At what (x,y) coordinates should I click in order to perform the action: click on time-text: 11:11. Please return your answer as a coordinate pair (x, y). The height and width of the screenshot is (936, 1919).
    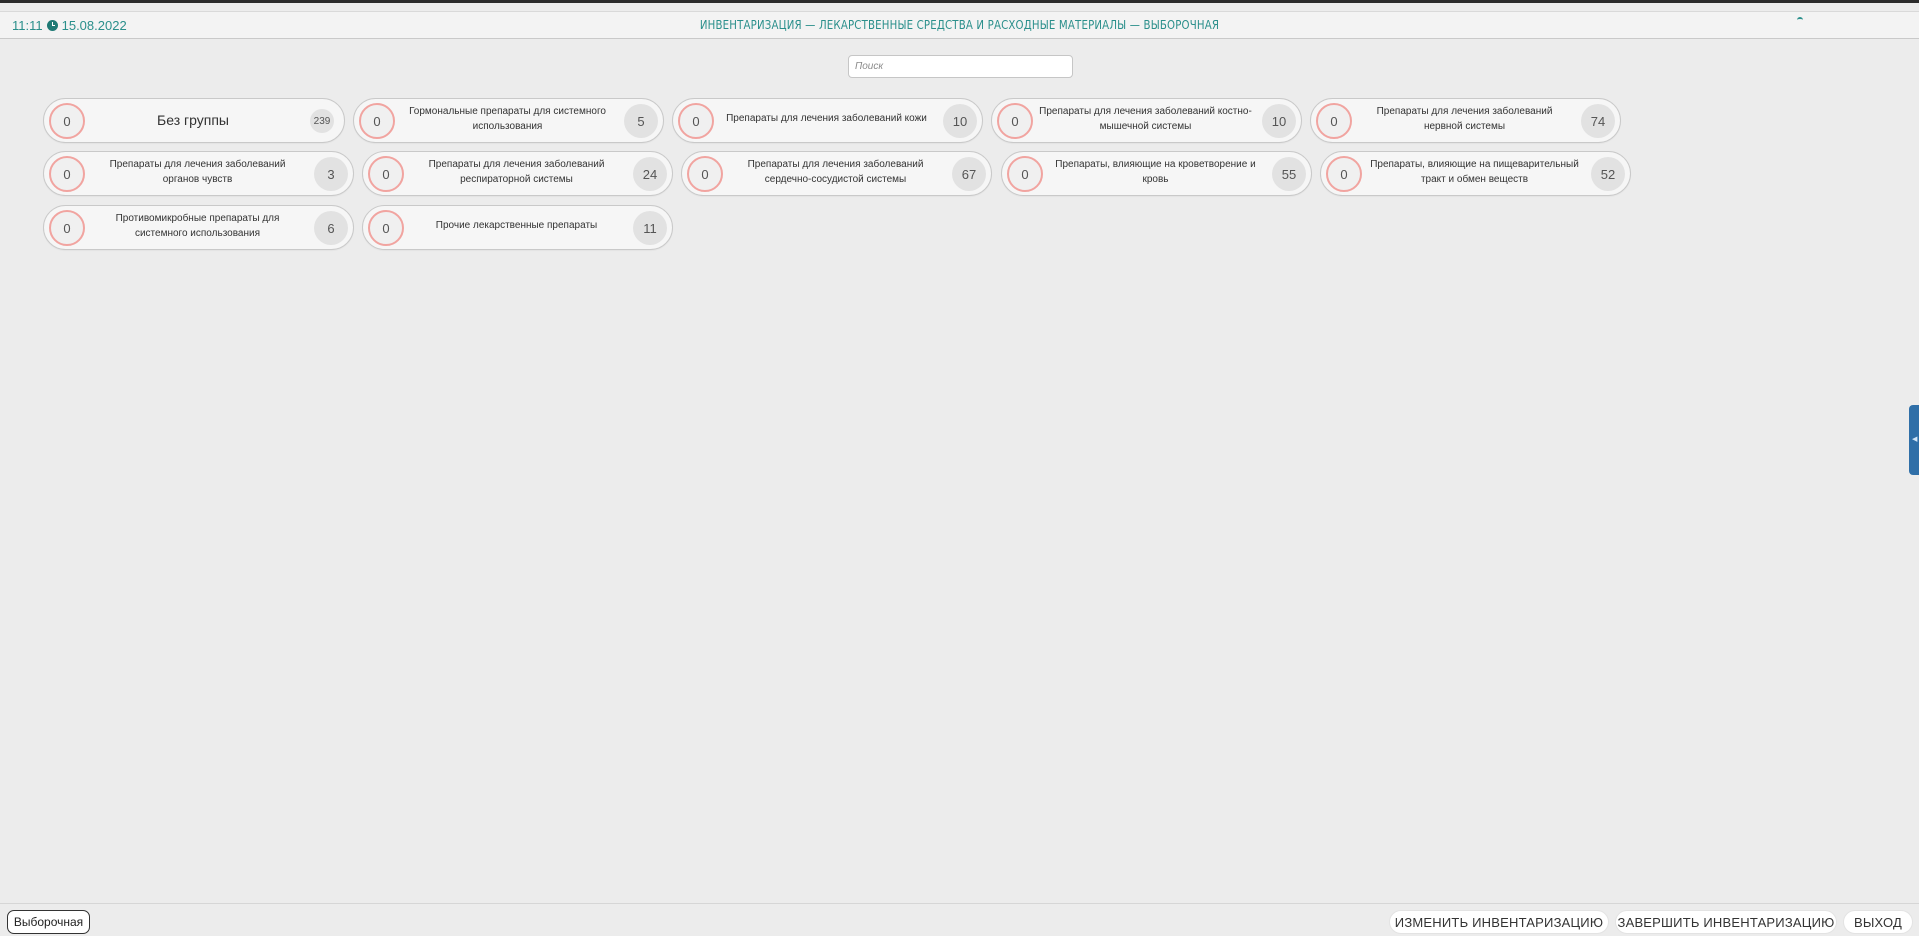
    Looking at the image, I should click on (27, 25).